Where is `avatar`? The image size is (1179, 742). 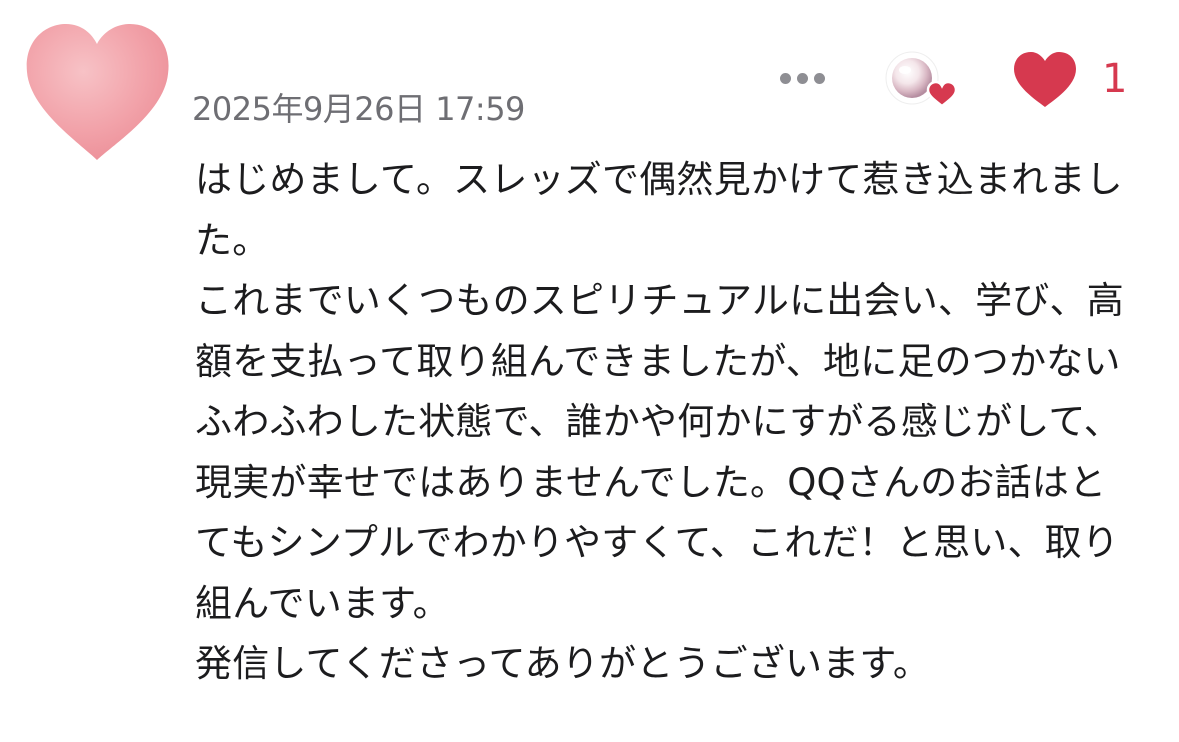 avatar is located at coordinates (97, 92).